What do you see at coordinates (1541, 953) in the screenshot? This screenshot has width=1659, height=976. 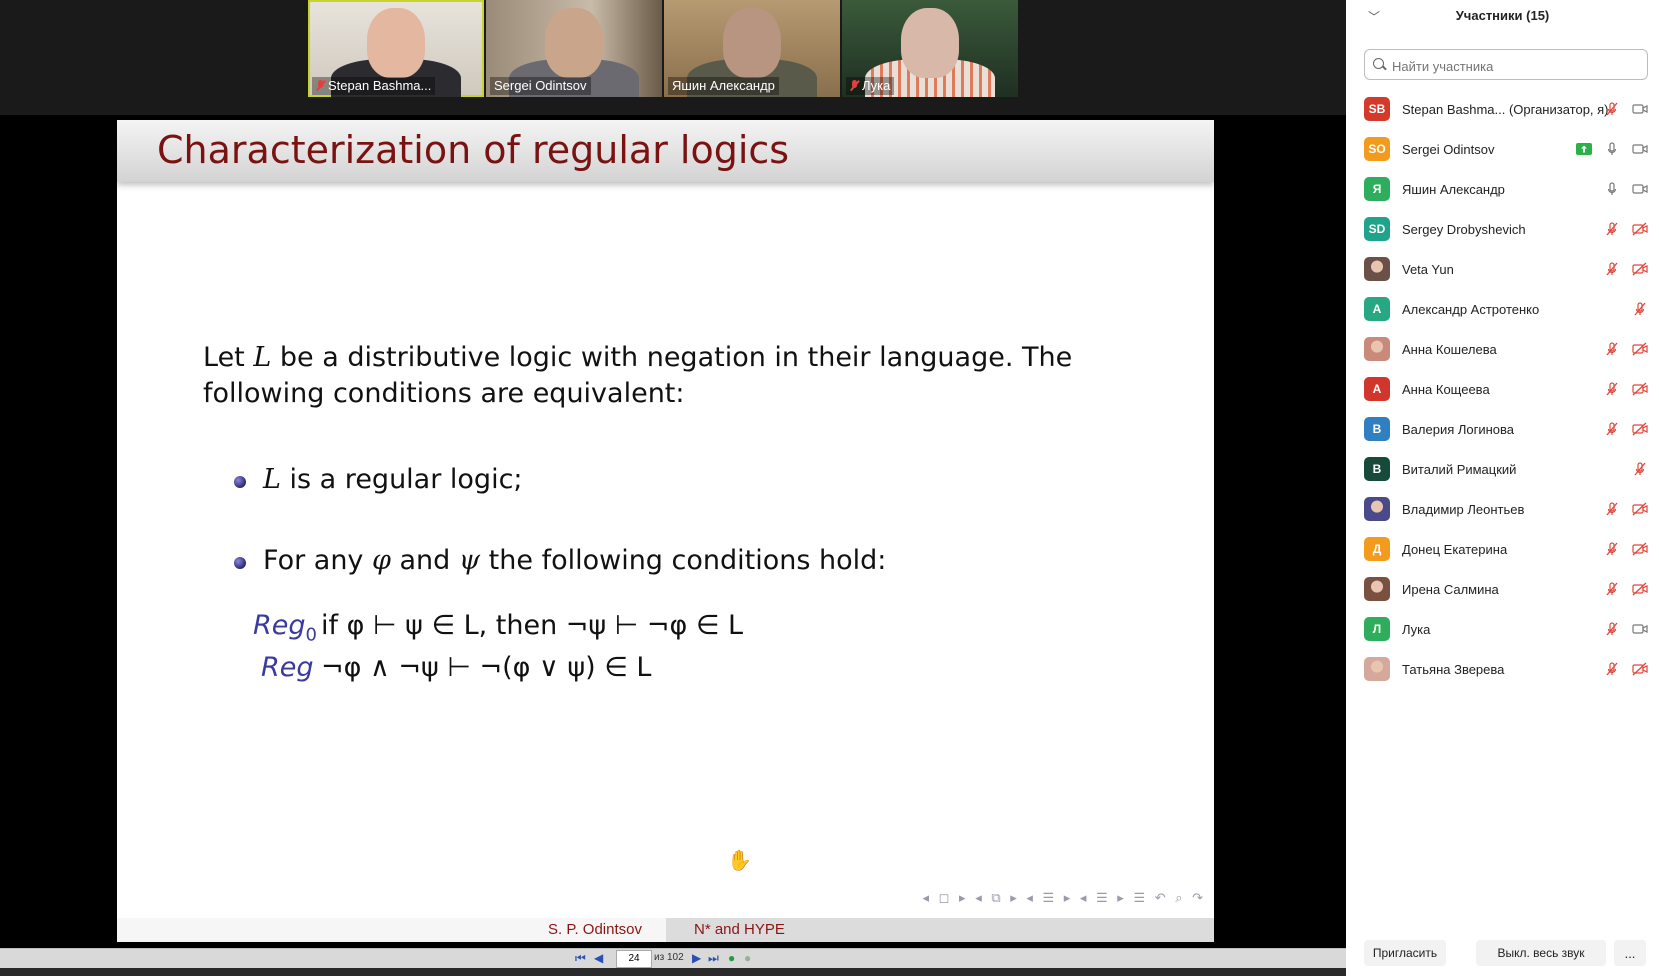 I see `mute-all-button: Выкл. весь звук` at bounding box center [1541, 953].